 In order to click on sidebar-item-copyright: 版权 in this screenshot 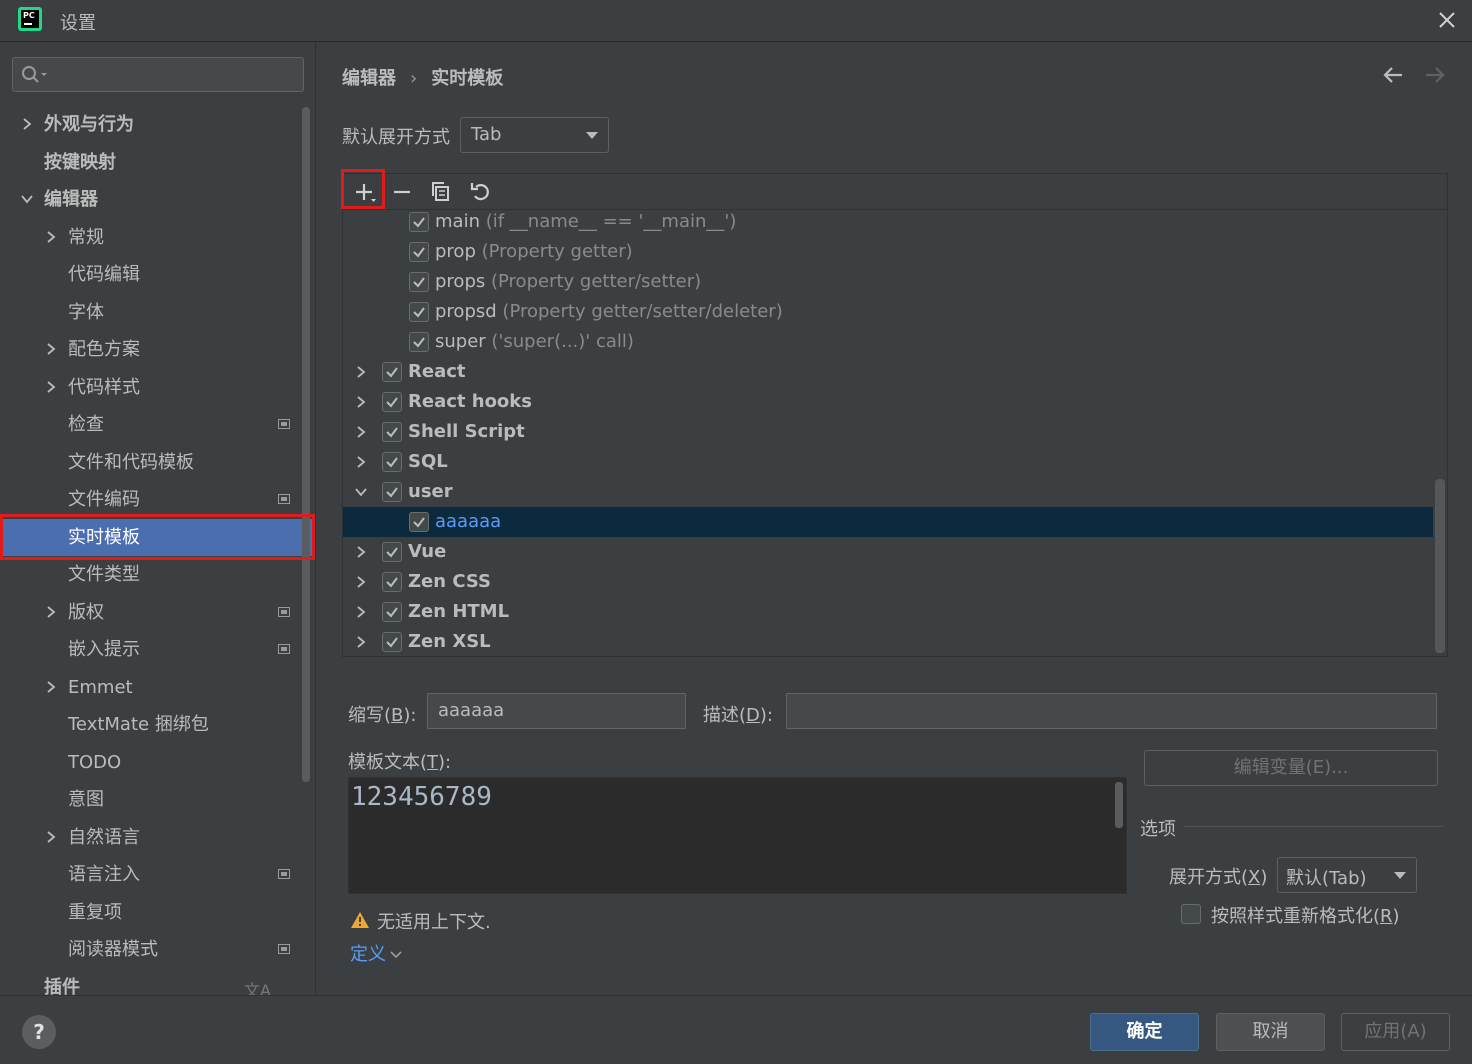, I will do `click(157, 612)`.